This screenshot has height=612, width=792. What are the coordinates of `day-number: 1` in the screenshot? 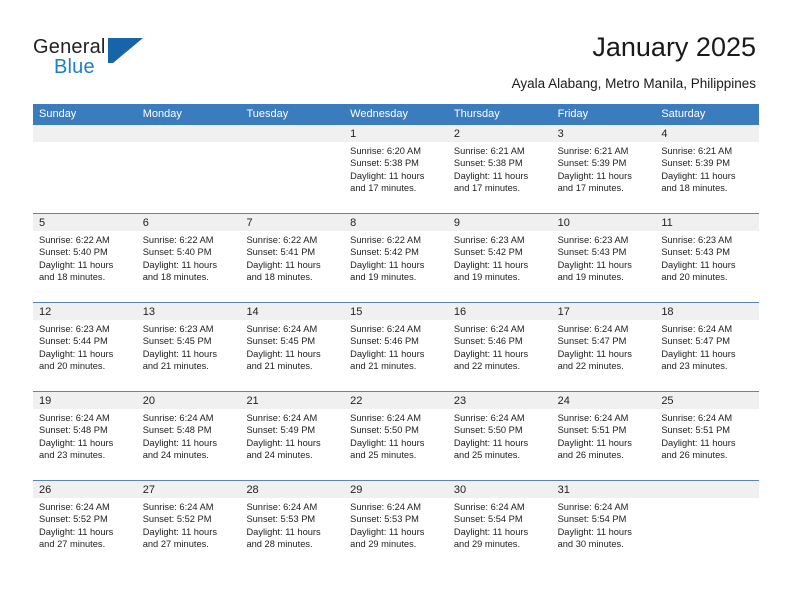 It's located at (396, 133).